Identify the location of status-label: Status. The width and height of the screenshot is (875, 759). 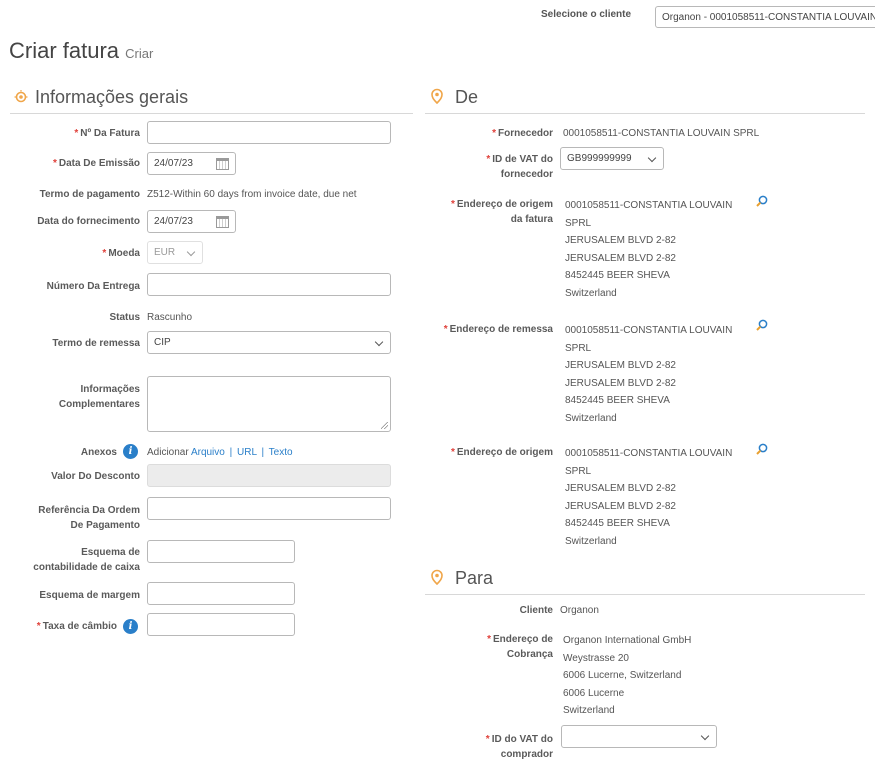
(124, 317).